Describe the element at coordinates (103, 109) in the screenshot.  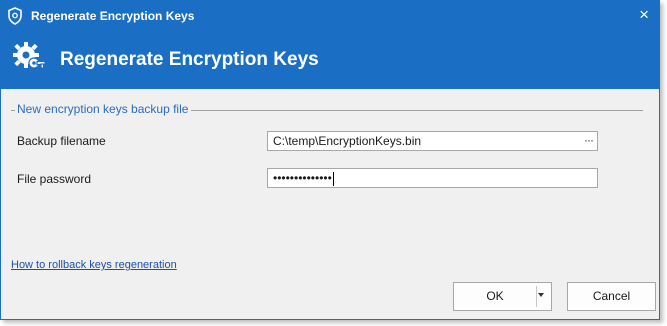
I see `section-label: New encryption keys backup file` at that location.